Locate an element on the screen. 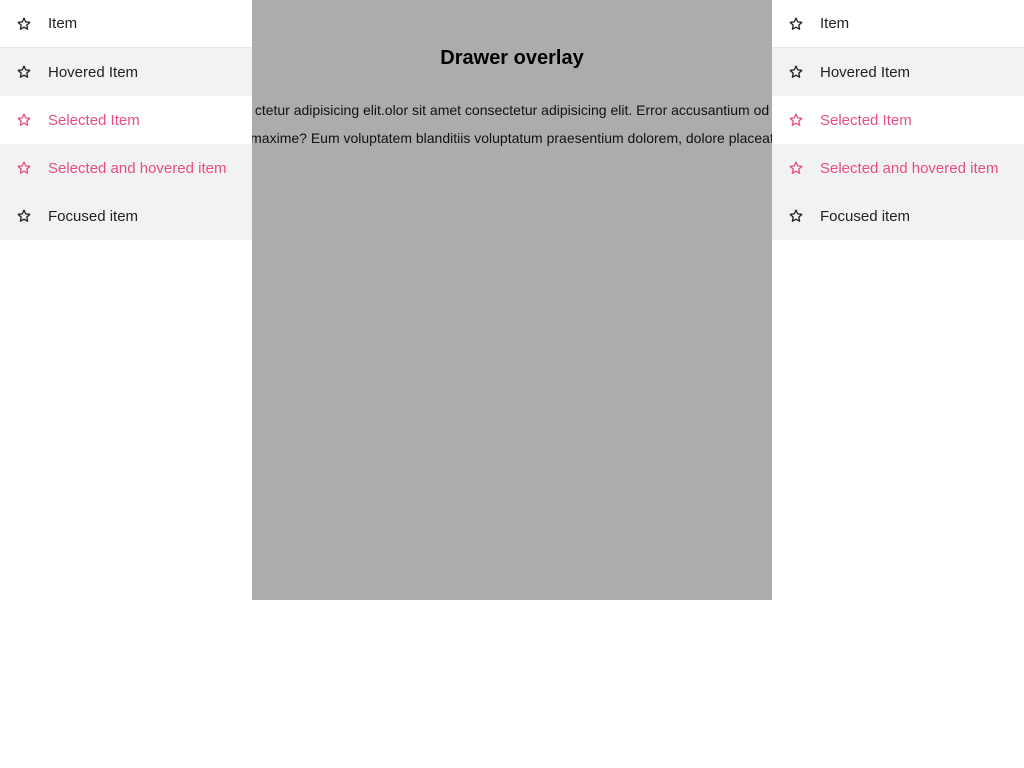 This screenshot has height=768, width=1024. left-drawer-item-hovered: Hovered Item is located at coordinates (126, 72).